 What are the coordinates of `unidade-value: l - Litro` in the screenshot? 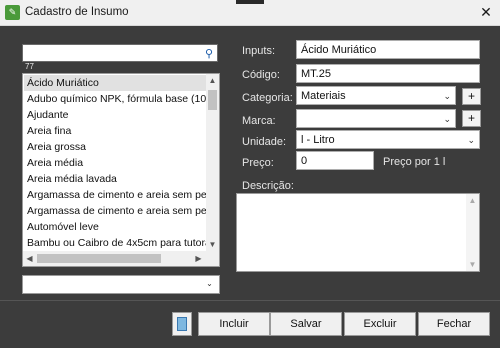 It's located at (318, 140).